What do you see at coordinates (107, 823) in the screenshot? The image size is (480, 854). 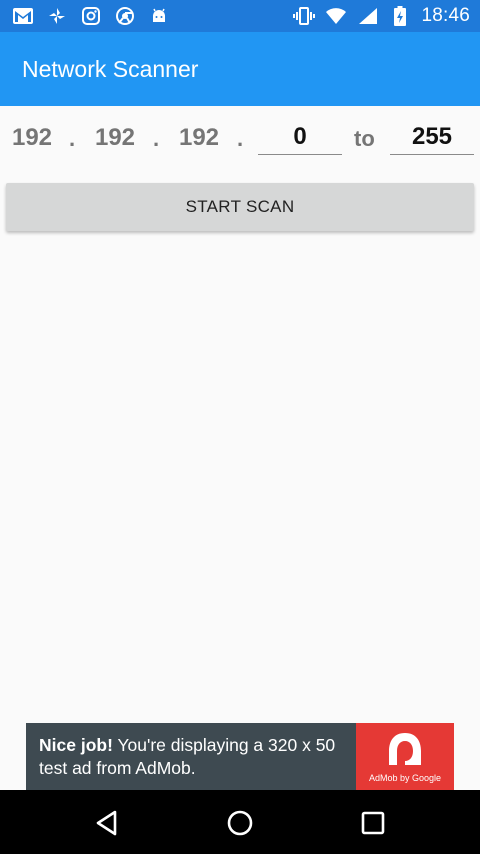 I see `back-icon` at bounding box center [107, 823].